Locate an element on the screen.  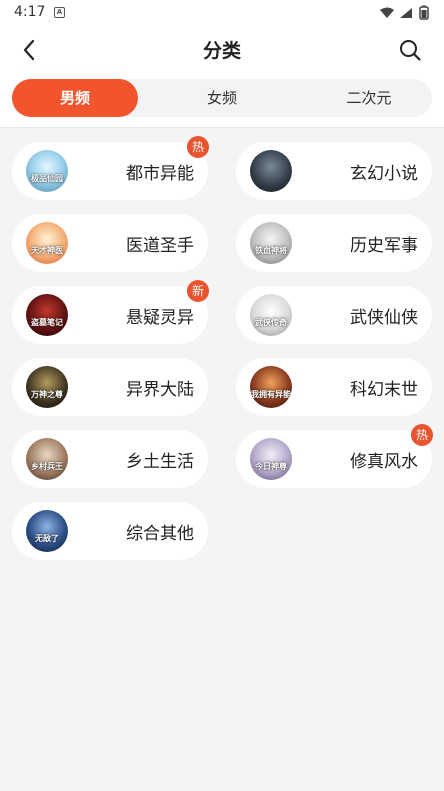
wifi-signal-battery-icon is located at coordinates (404, 12).